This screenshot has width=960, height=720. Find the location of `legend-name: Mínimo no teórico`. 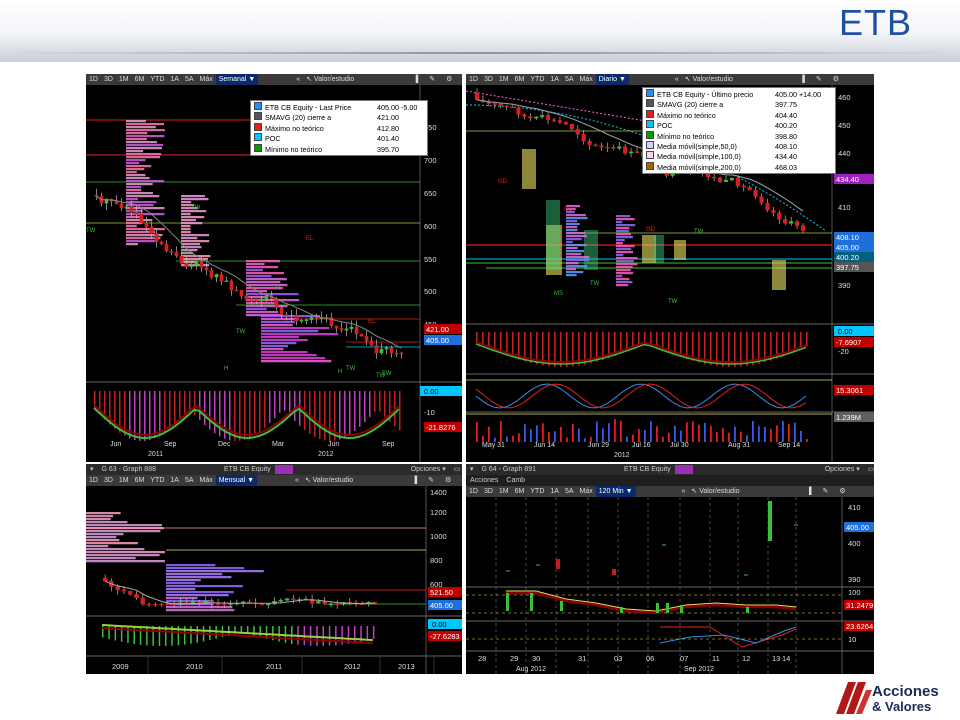

legend-name: Mínimo no teórico is located at coordinates (294, 149).